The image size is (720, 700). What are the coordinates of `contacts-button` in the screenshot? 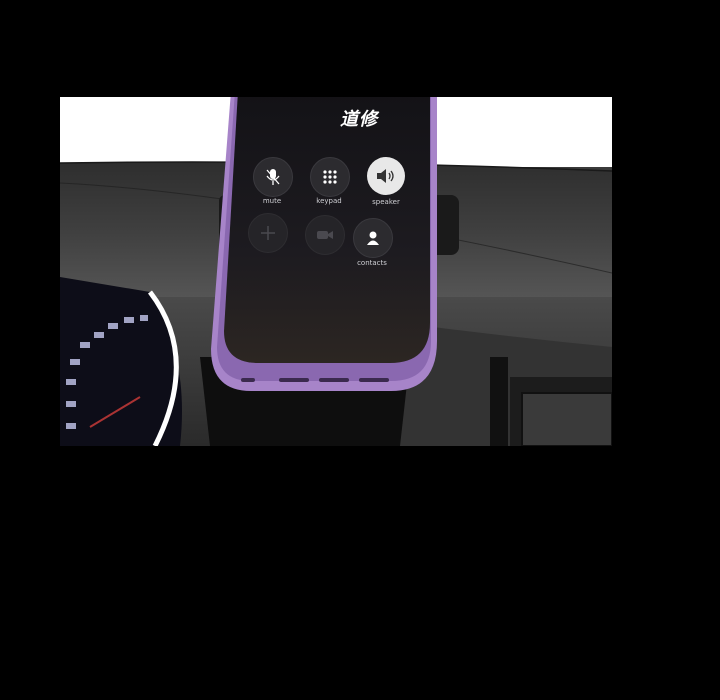 It's located at (373, 238).